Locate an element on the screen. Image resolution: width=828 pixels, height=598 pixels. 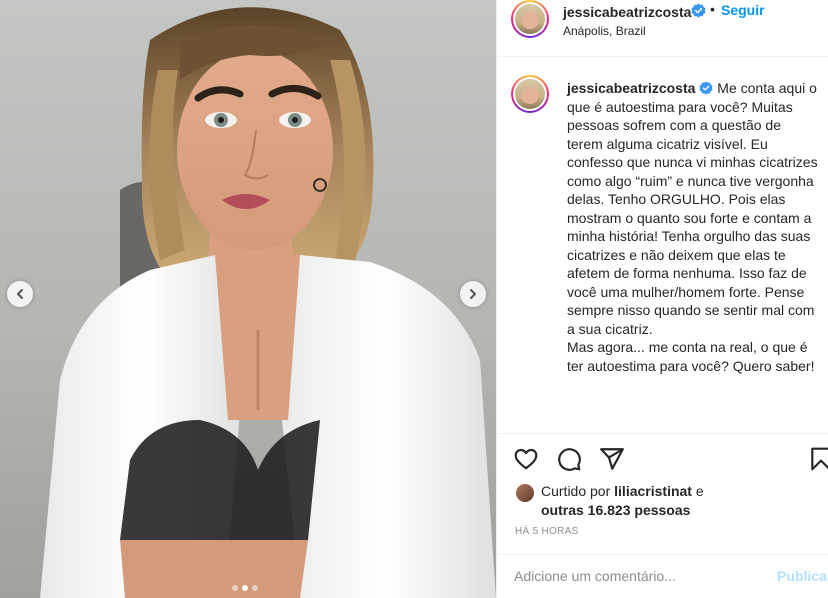
header-username: jessicabeatrizcosta is located at coordinates (627, 12).